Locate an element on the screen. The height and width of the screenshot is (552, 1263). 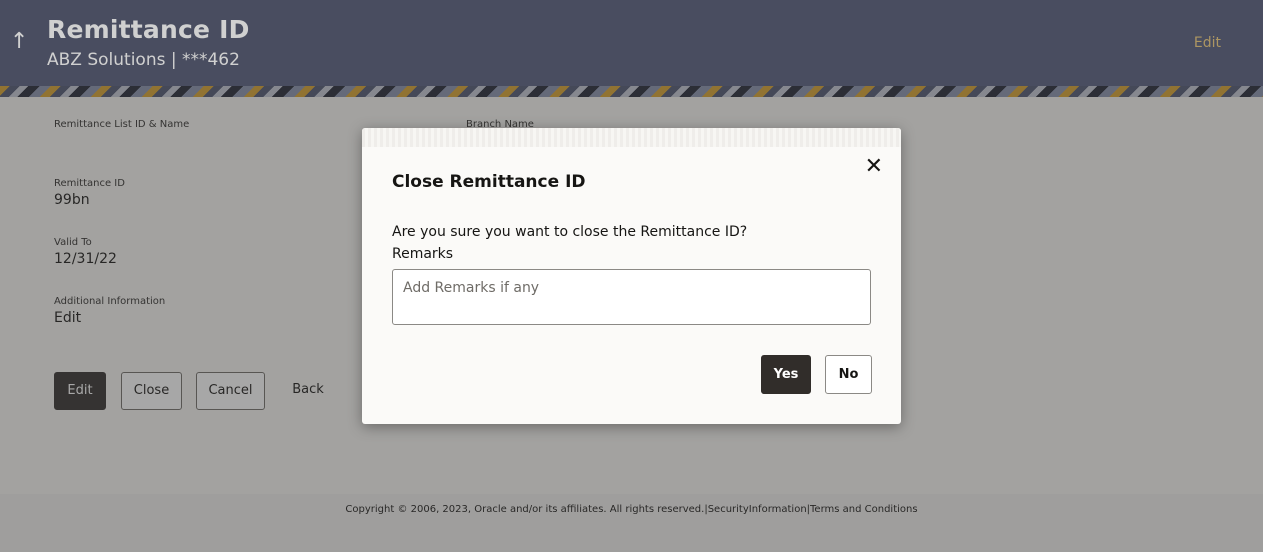
modal-texture-strip is located at coordinates (631, 137).